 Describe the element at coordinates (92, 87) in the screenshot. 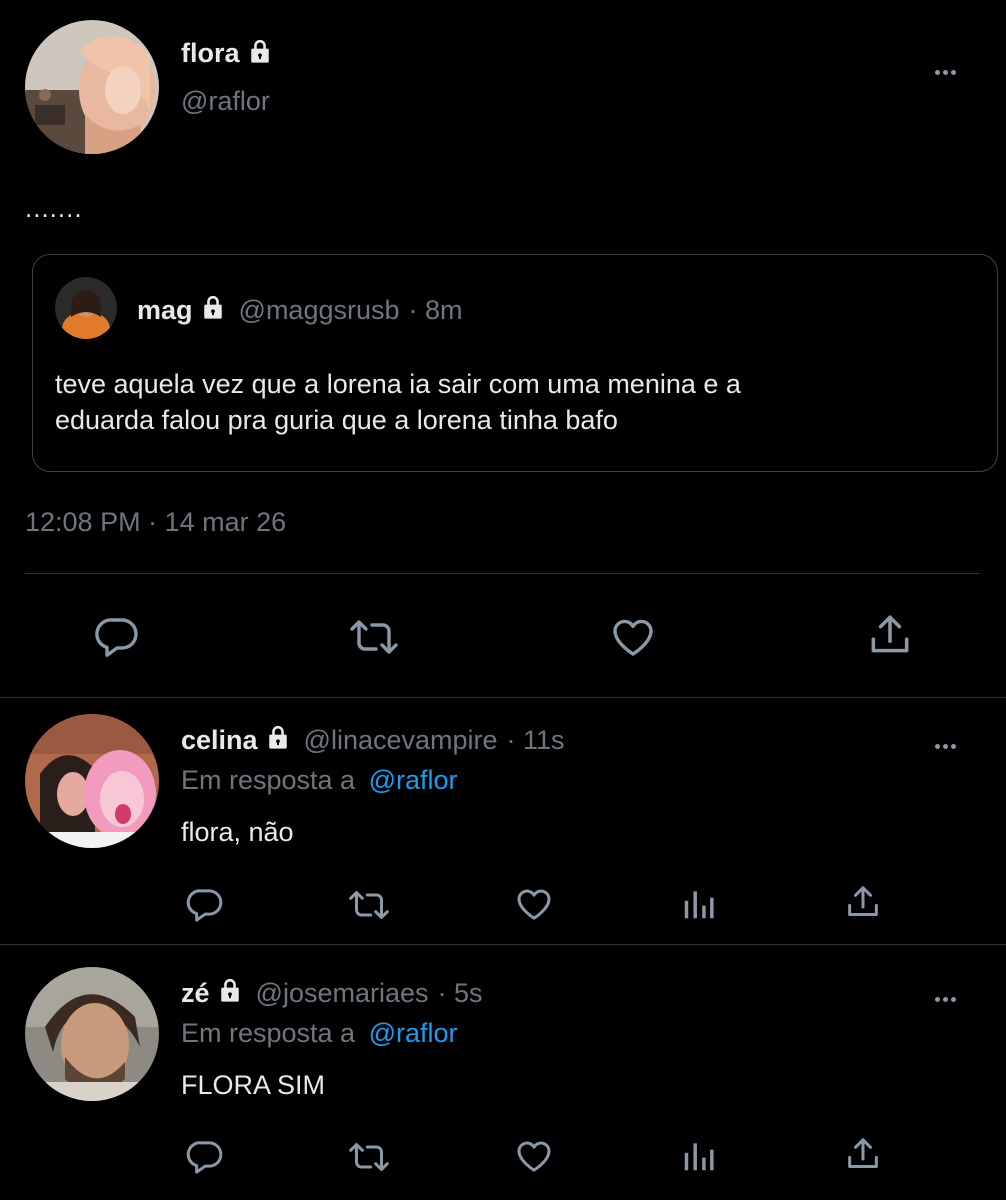

I see `author-avatar` at that location.